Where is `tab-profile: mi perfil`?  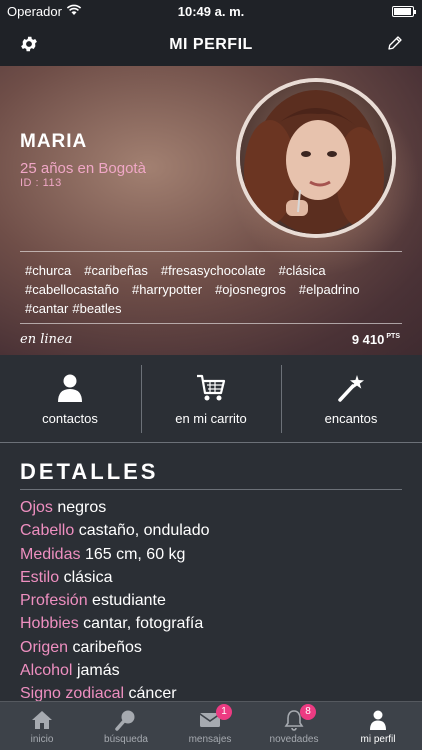 tab-profile: mi perfil is located at coordinates (378, 726).